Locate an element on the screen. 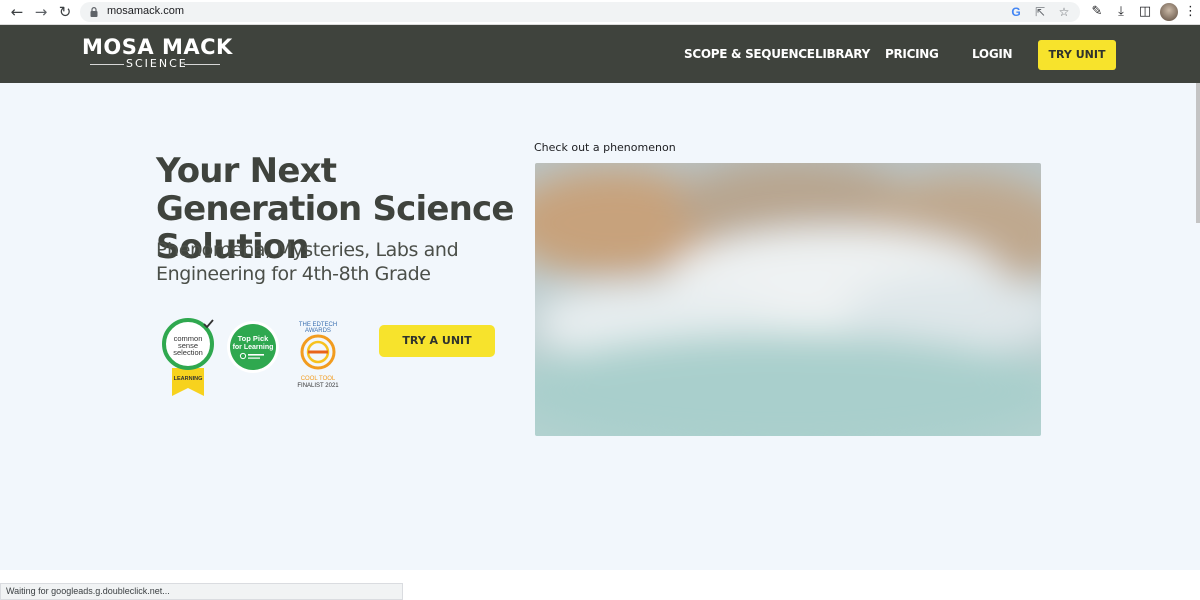 The height and width of the screenshot is (600, 1200). reload-icon: ↻ is located at coordinates (65, 12).